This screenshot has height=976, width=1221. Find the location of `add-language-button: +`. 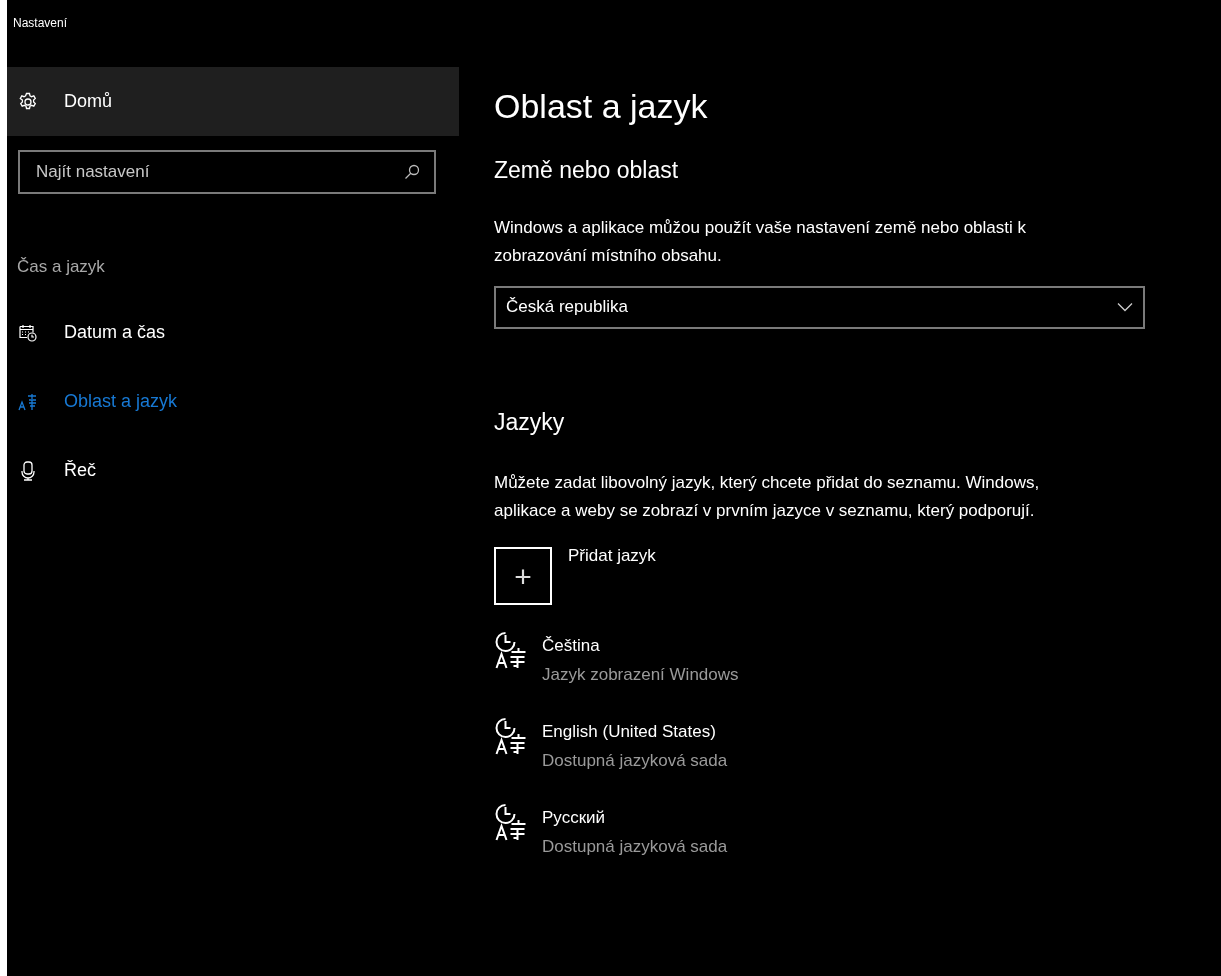

add-language-button: + is located at coordinates (523, 576).